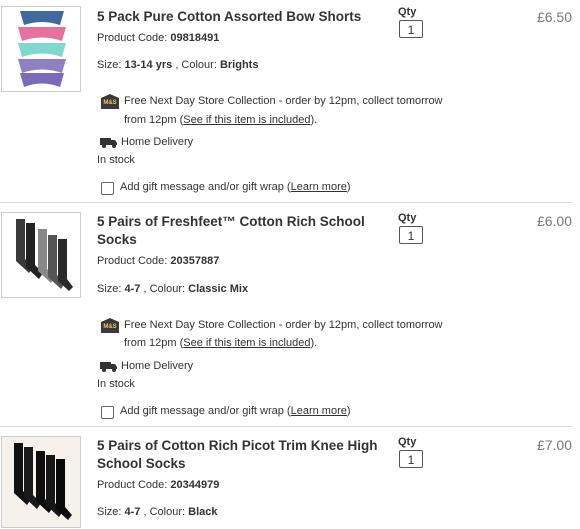 This screenshot has width=580, height=529. What do you see at coordinates (411, 459) in the screenshot?
I see `qty-input: 1` at bounding box center [411, 459].